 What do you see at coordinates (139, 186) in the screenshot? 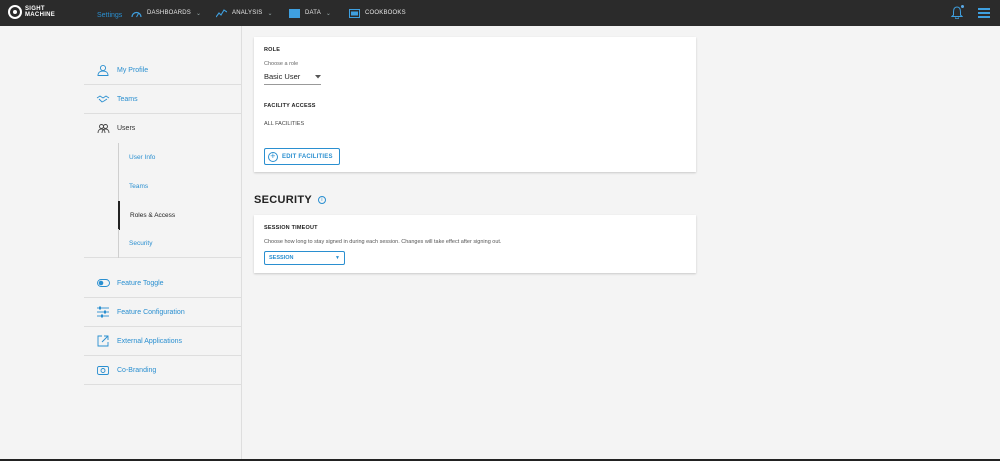
I see `sidebar-subitem-label: Teams` at bounding box center [139, 186].